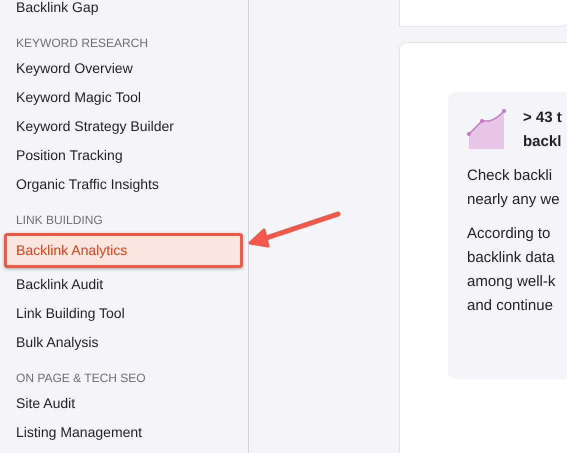 The image size is (567, 453). What do you see at coordinates (121, 342) in the screenshot?
I see `sidebar-item: Bulk Analysis` at bounding box center [121, 342].